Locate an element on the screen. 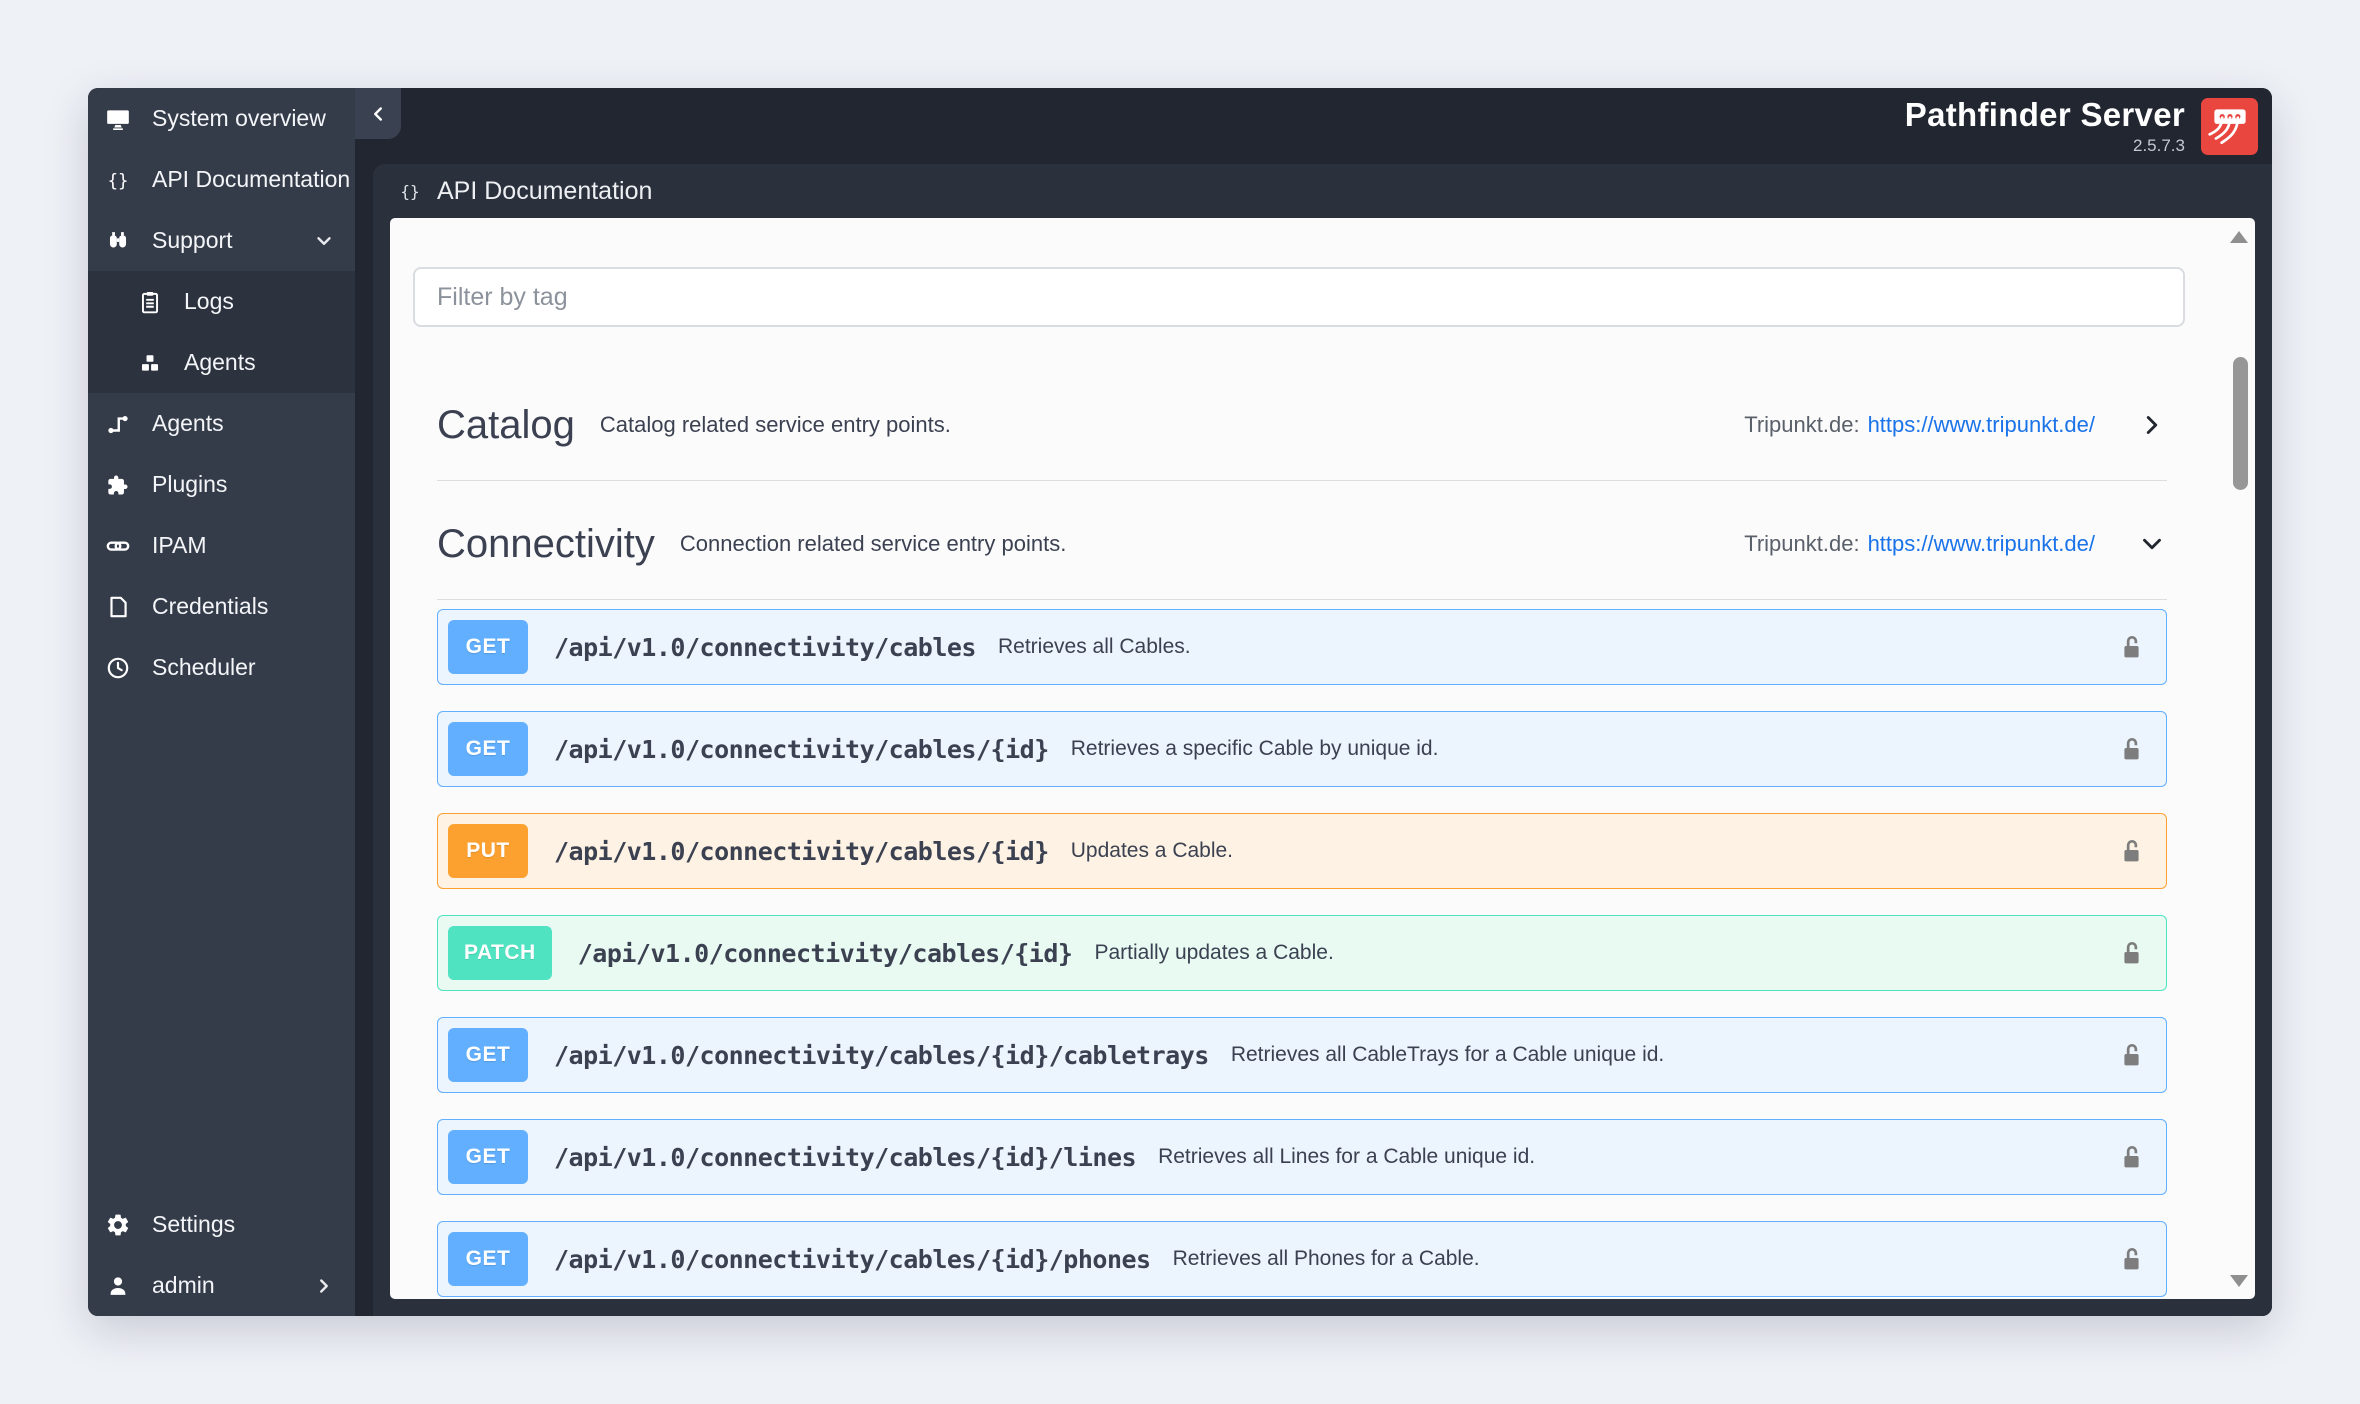 The height and width of the screenshot is (1404, 2360). sidebar-item-support: Support is located at coordinates (221, 240).